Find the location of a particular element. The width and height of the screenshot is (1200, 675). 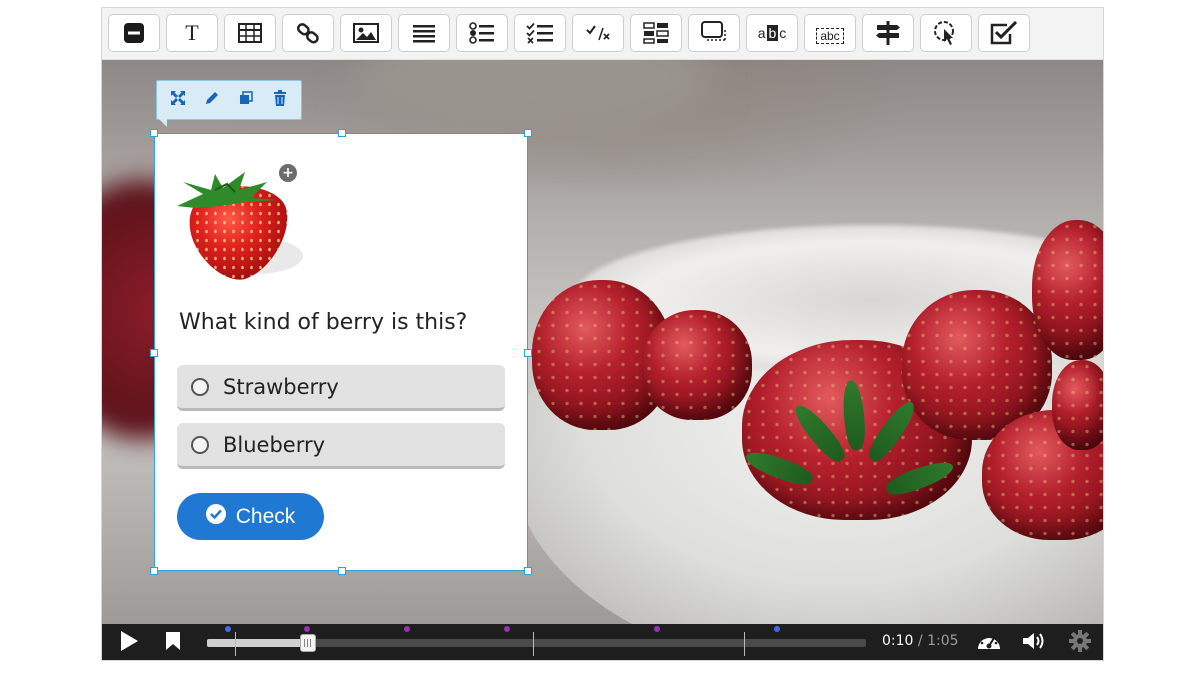

summary-tool-button is located at coordinates (1004, 33).